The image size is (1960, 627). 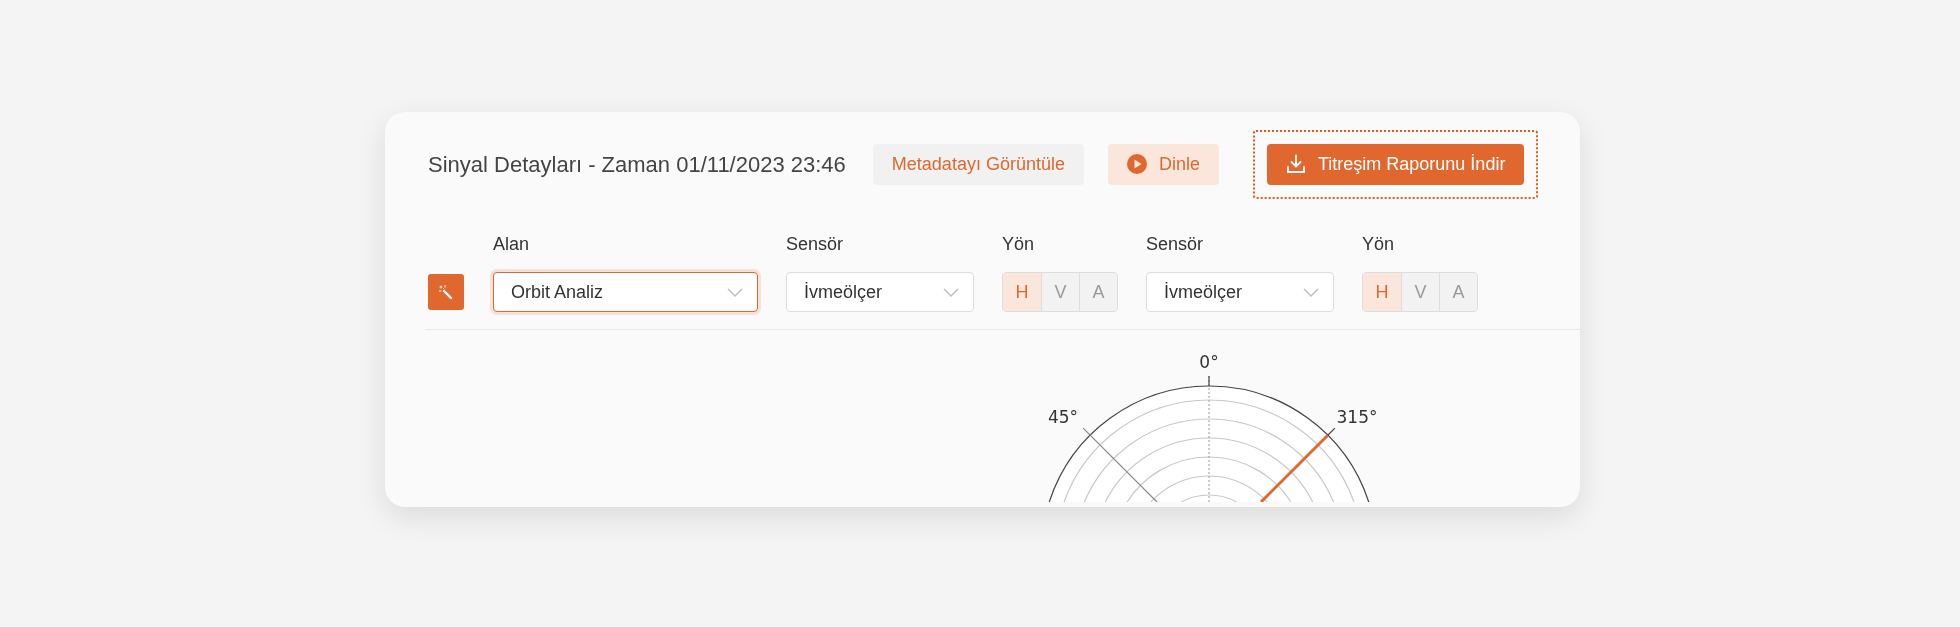 What do you see at coordinates (1209, 362) in the screenshot?
I see `angle-label: 0°` at bounding box center [1209, 362].